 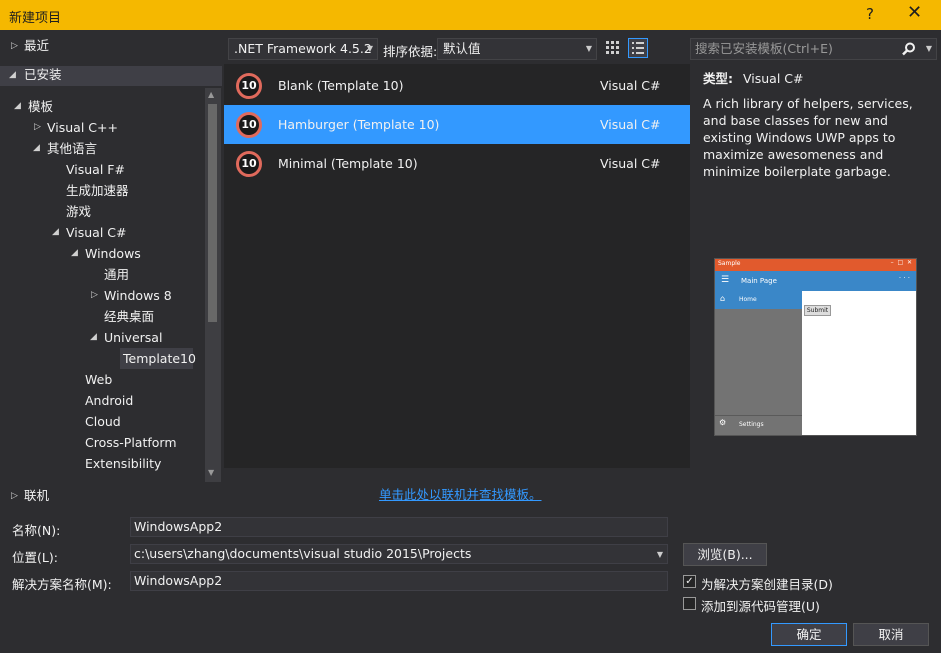 I want to click on tree-item-universal: ◢ Universal, so click(x=111, y=337).